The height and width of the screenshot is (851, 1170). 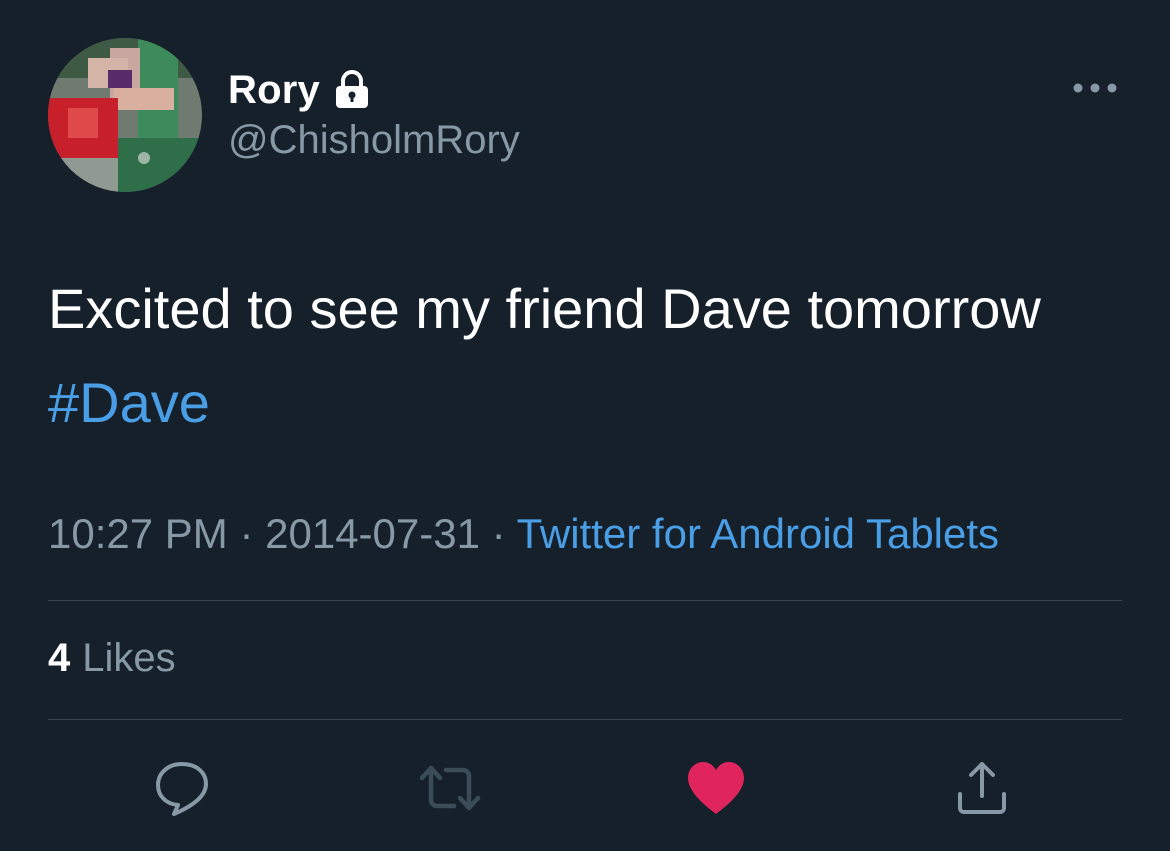 I want to click on like-button, so click(x=716, y=788).